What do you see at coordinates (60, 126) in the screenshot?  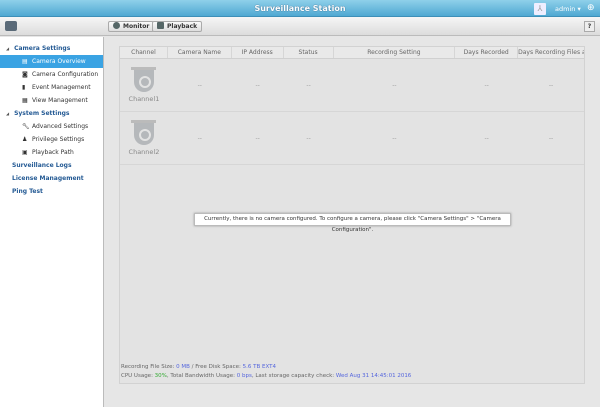 I see `item-label: Advanced Settings` at bounding box center [60, 126].